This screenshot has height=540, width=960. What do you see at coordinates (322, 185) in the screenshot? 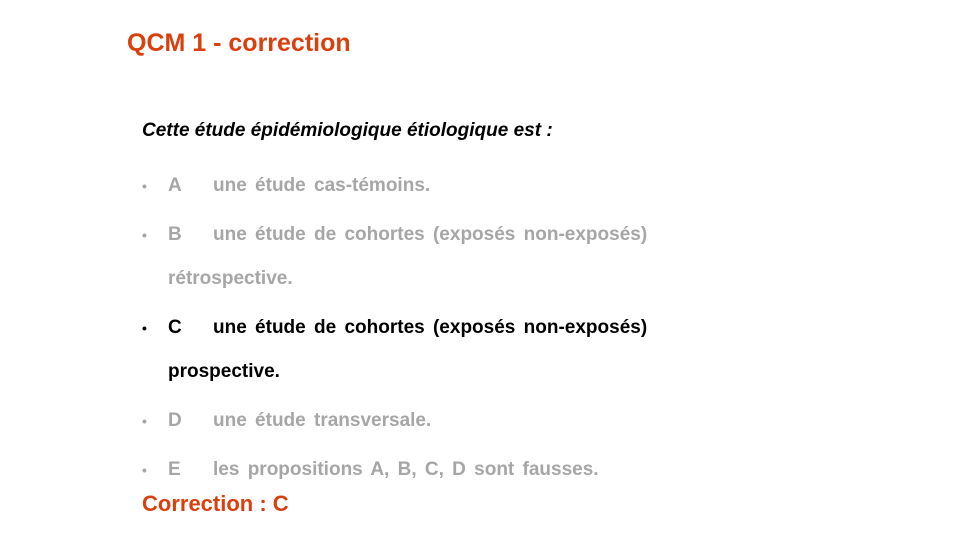
I see `option-text: une étude cas-témoins.` at bounding box center [322, 185].